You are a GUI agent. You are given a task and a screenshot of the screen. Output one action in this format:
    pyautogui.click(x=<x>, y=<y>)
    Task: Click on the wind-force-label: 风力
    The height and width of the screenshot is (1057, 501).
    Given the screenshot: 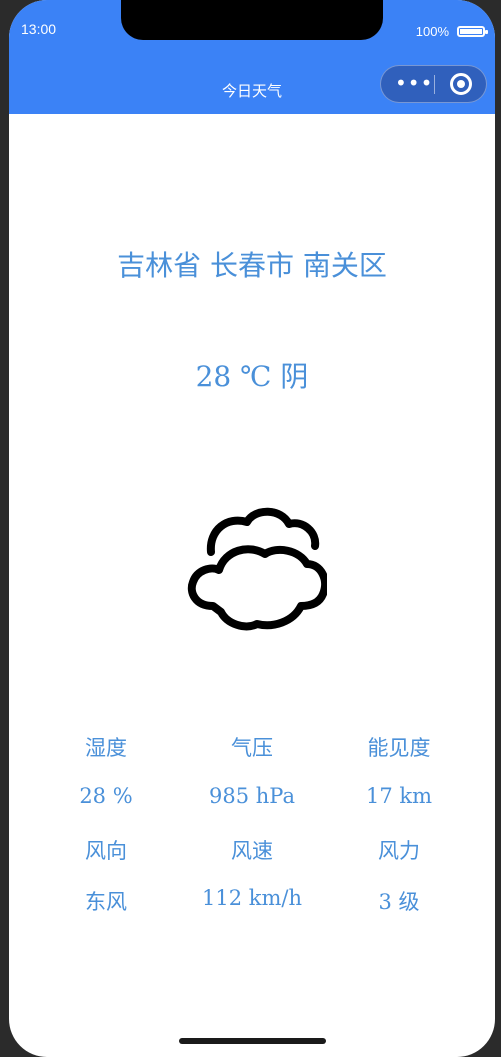 What is the action you would take?
    pyautogui.click(x=399, y=851)
    